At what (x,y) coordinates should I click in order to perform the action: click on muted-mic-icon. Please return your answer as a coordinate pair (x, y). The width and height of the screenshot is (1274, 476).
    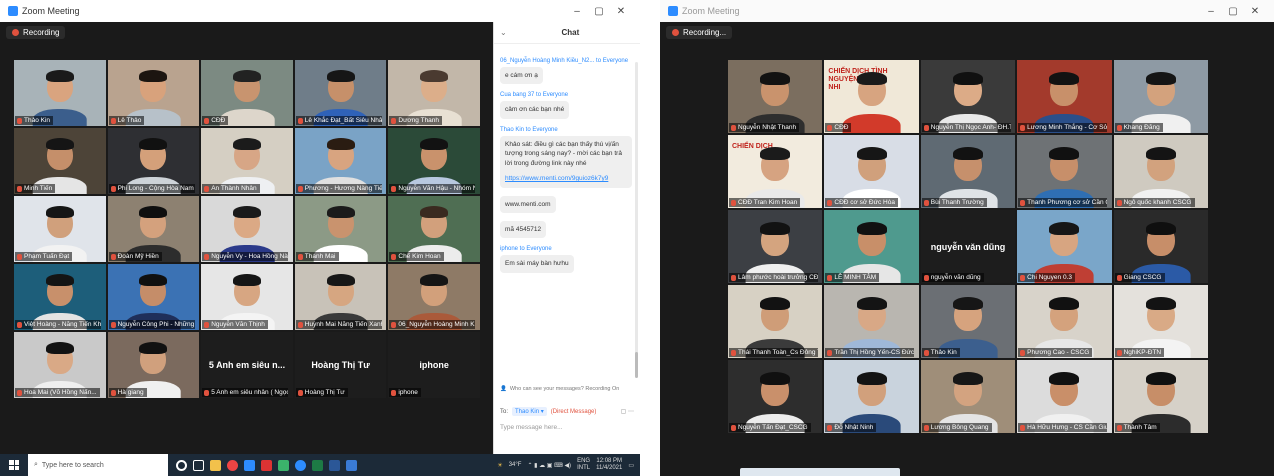
    Looking at the image, I should click on (19, 256).